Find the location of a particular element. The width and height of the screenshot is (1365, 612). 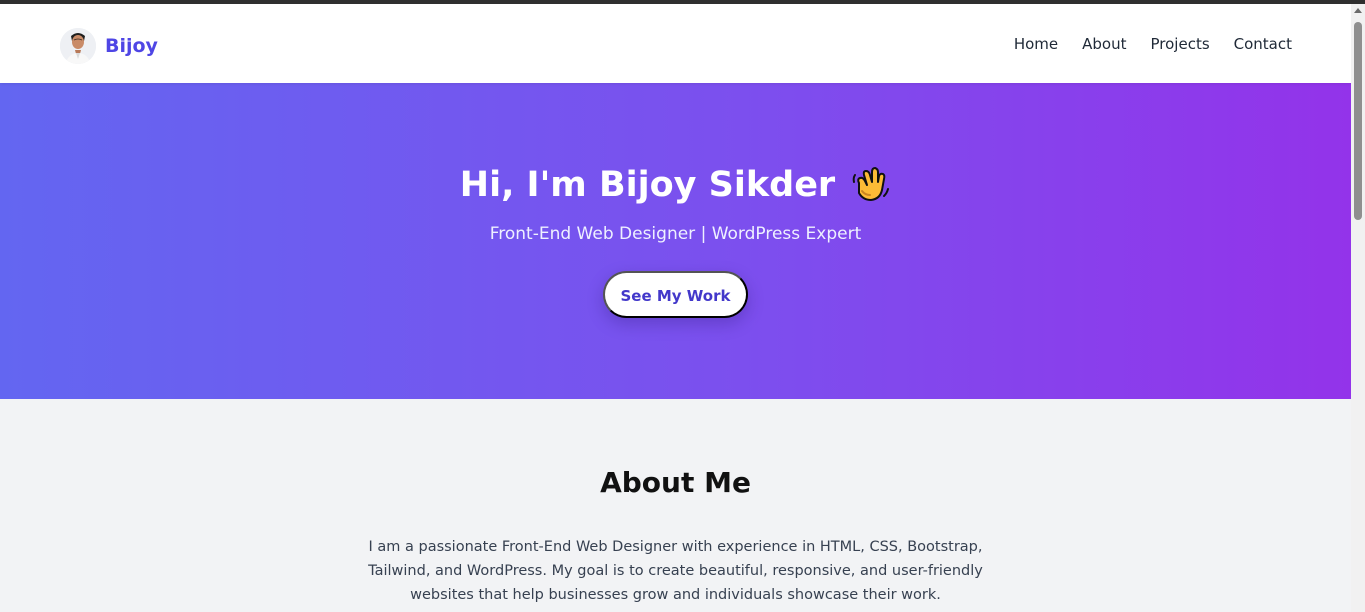

person-avatar-icon is located at coordinates (78, 46).